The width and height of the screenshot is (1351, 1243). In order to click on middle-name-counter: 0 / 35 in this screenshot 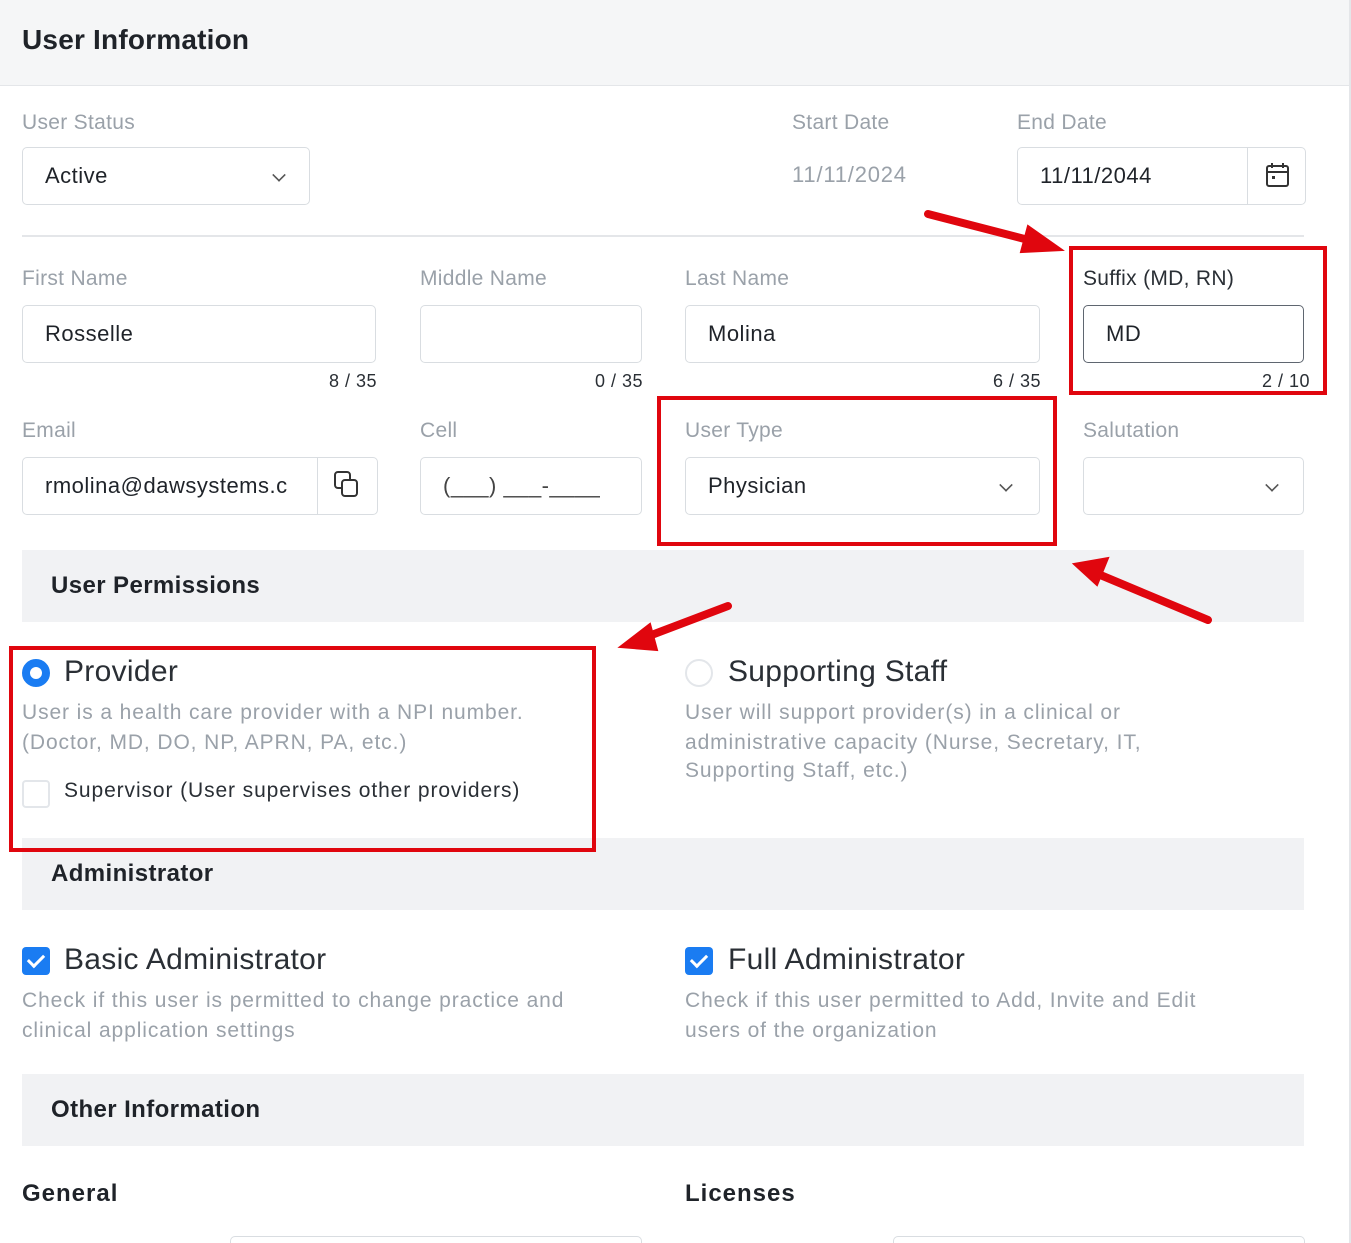, I will do `click(619, 381)`.